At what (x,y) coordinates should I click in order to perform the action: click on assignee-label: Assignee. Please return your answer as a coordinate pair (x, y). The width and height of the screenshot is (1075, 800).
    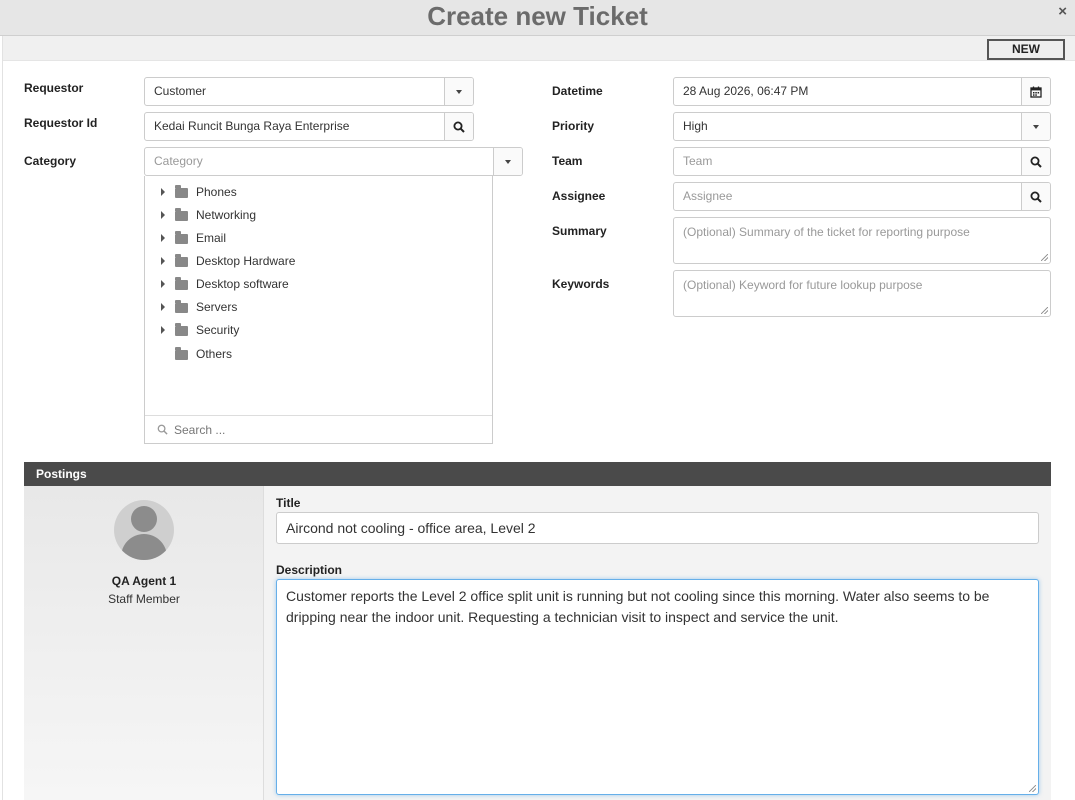
    Looking at the image, I should click on (579, 196).